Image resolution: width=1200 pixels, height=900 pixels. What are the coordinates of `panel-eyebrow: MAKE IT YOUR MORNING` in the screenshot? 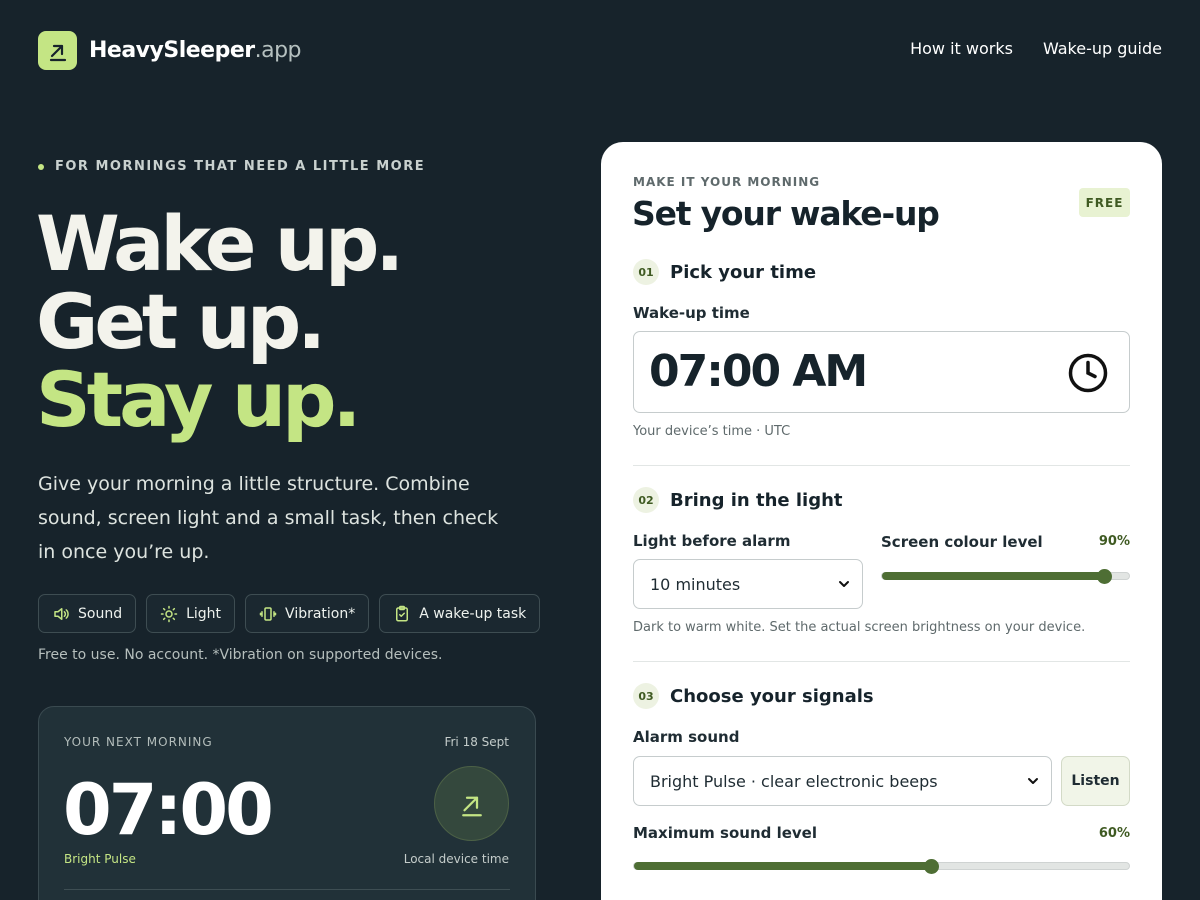 It's located at (727, 182).